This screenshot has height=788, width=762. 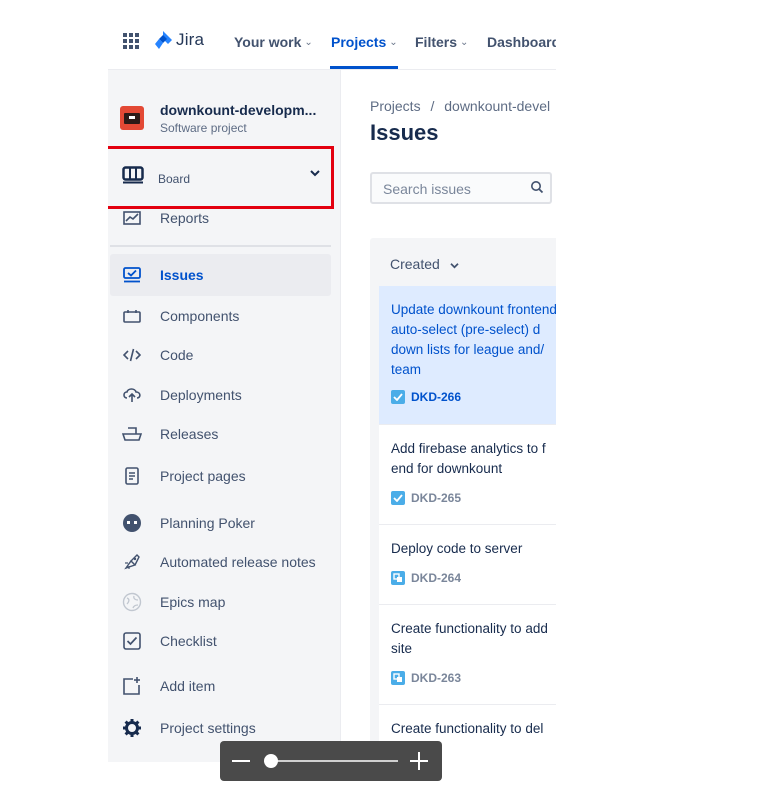 I want to click on breadcrumb-project: downkount-devel, so click(x=497, y=106).